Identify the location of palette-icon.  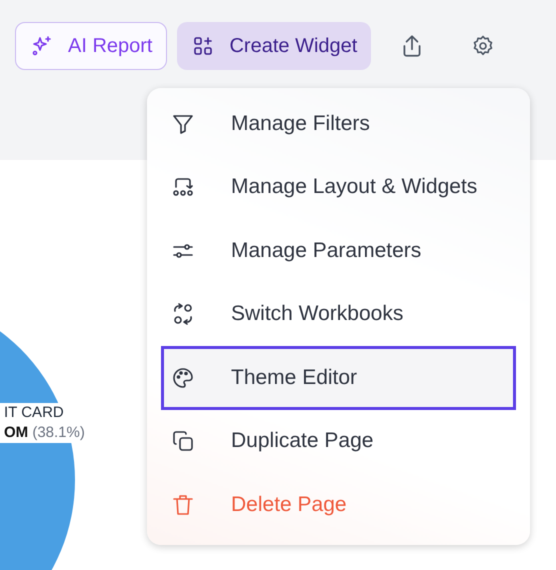
(183, 378).